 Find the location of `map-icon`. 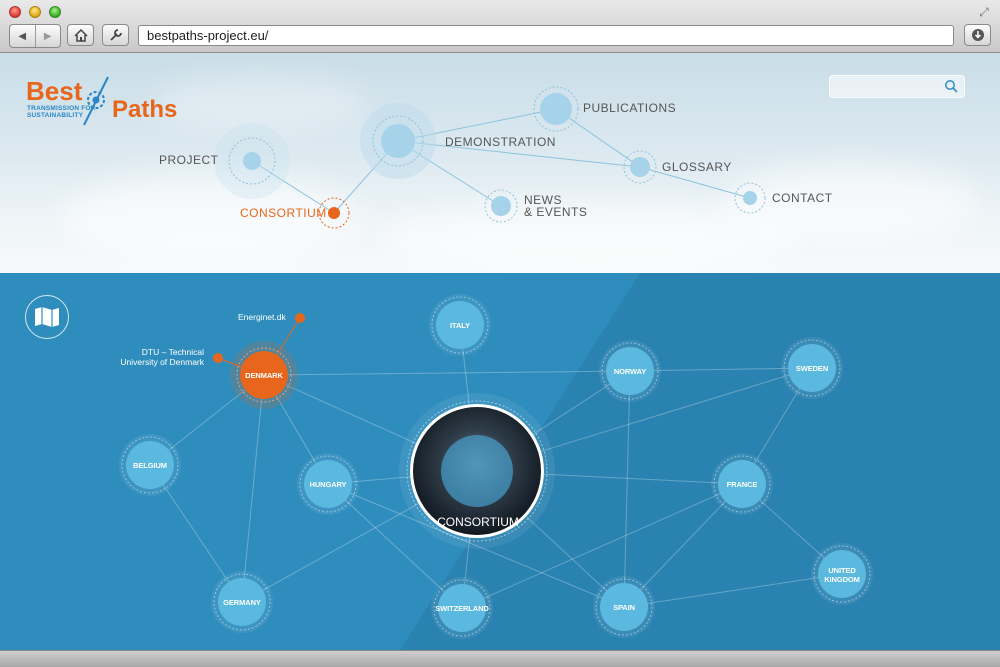

map-icon is located at coordinates (47, 317).